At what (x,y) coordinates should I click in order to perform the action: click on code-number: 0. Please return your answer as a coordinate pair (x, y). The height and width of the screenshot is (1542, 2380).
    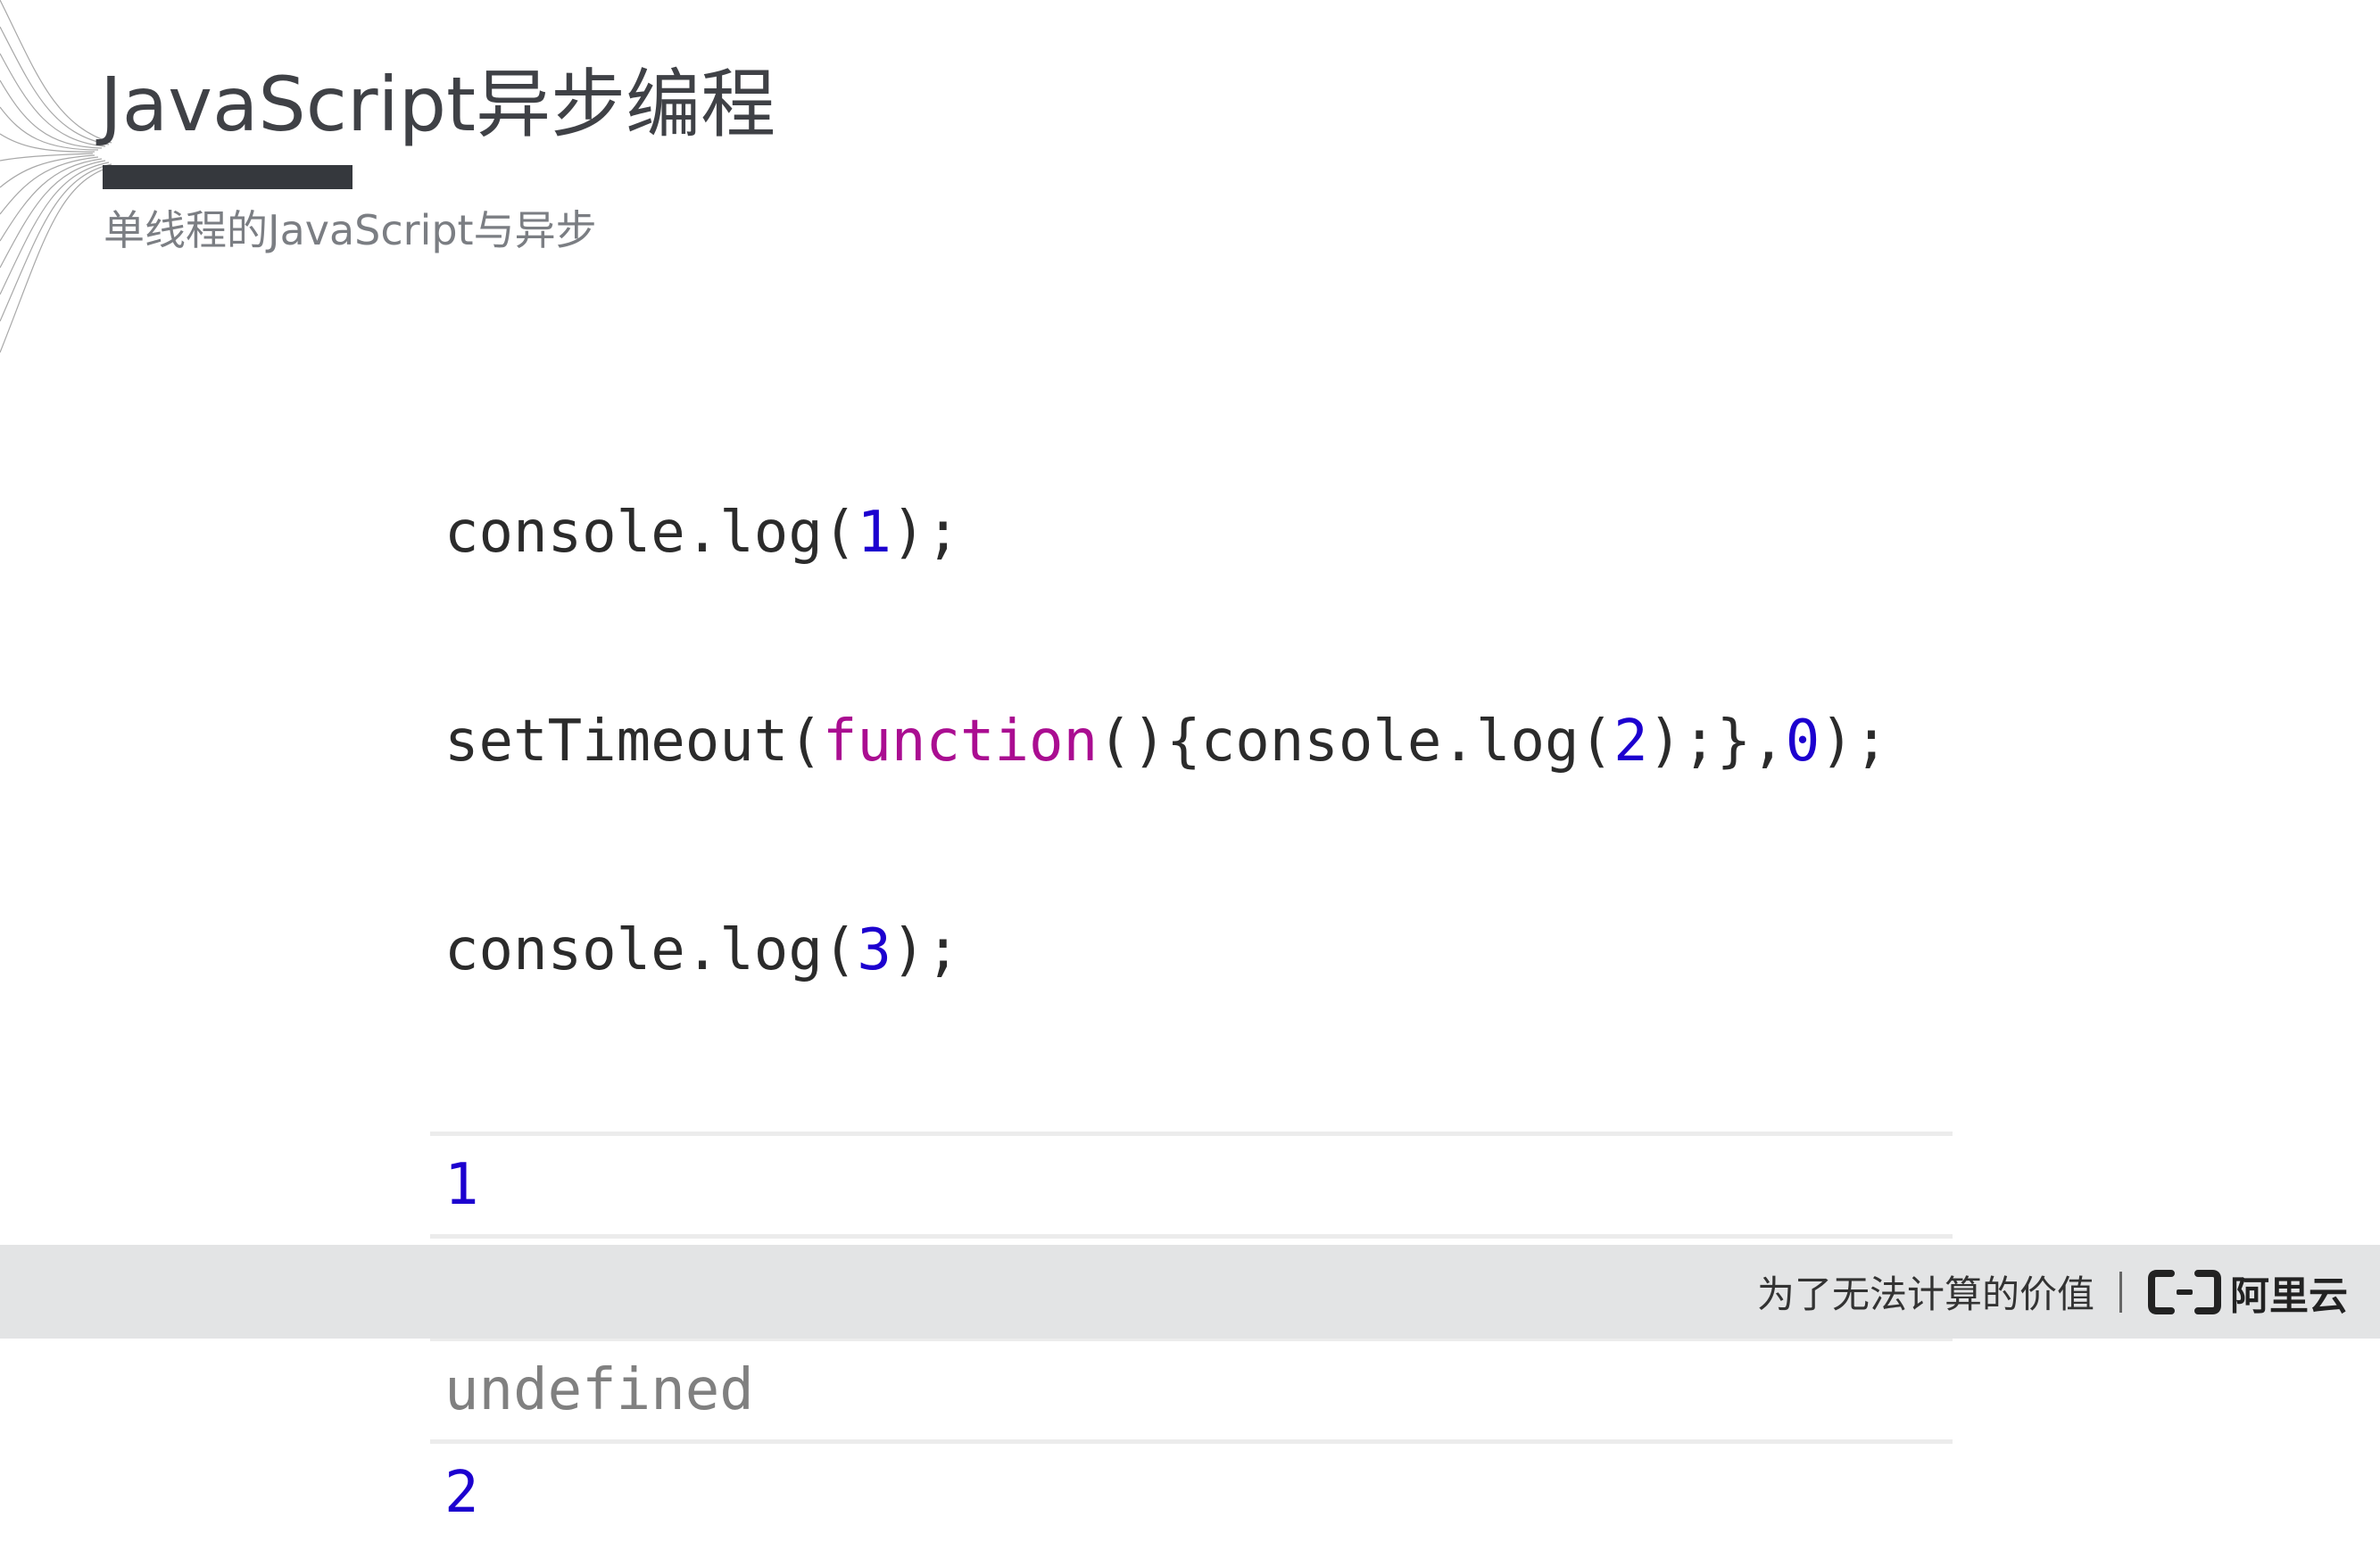
    Looking at the image, I should click on (1802, 742).